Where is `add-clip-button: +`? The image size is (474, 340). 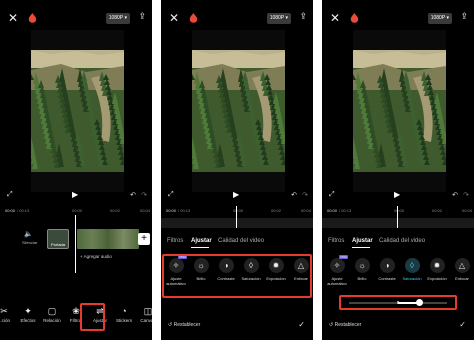 add-clip-button: + is located at coordinates (144, 239).